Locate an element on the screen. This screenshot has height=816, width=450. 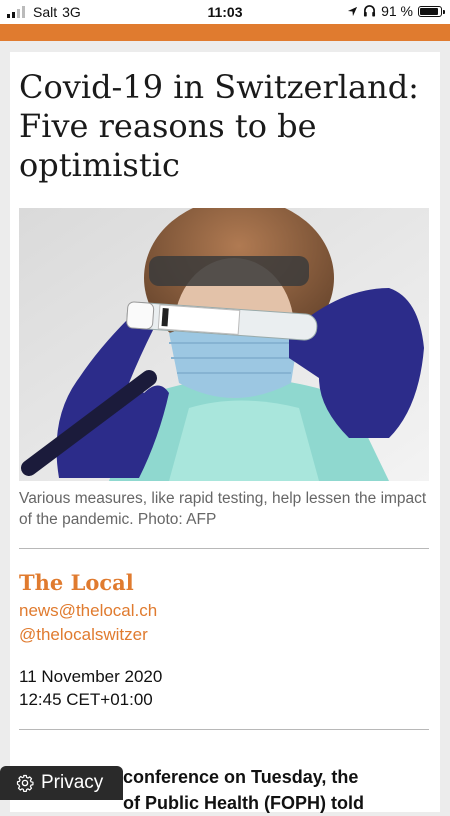
twitter-link: @thelocalswitzer is located at coordinates (83, 635).